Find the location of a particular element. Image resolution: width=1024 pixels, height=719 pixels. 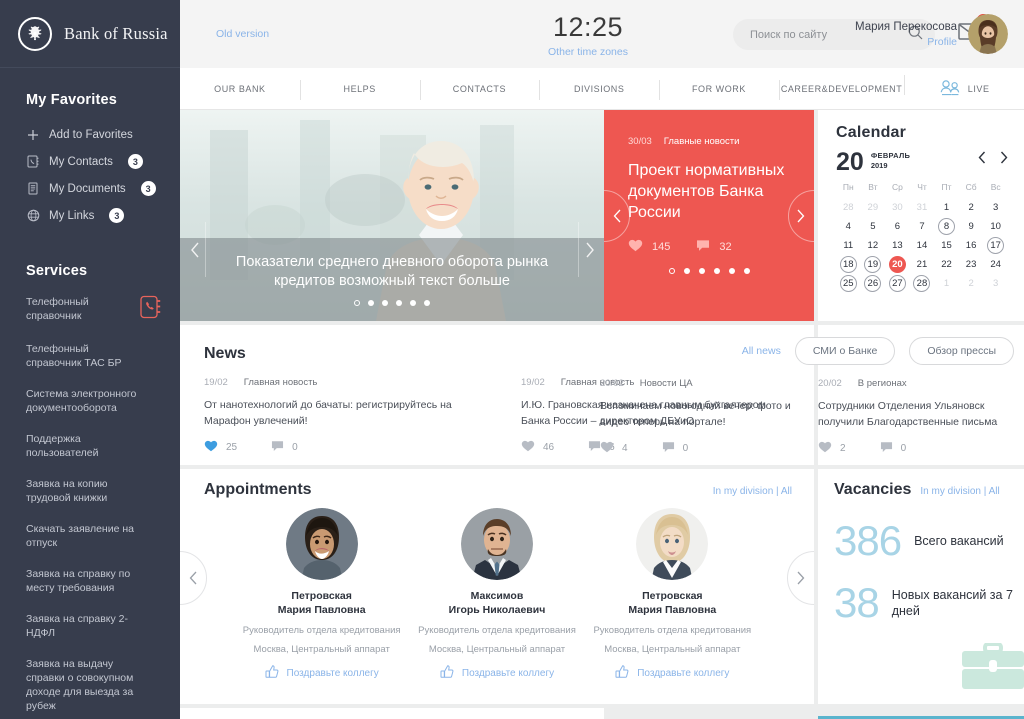

calendar-day: 14 is located at coordinates (921, 245).